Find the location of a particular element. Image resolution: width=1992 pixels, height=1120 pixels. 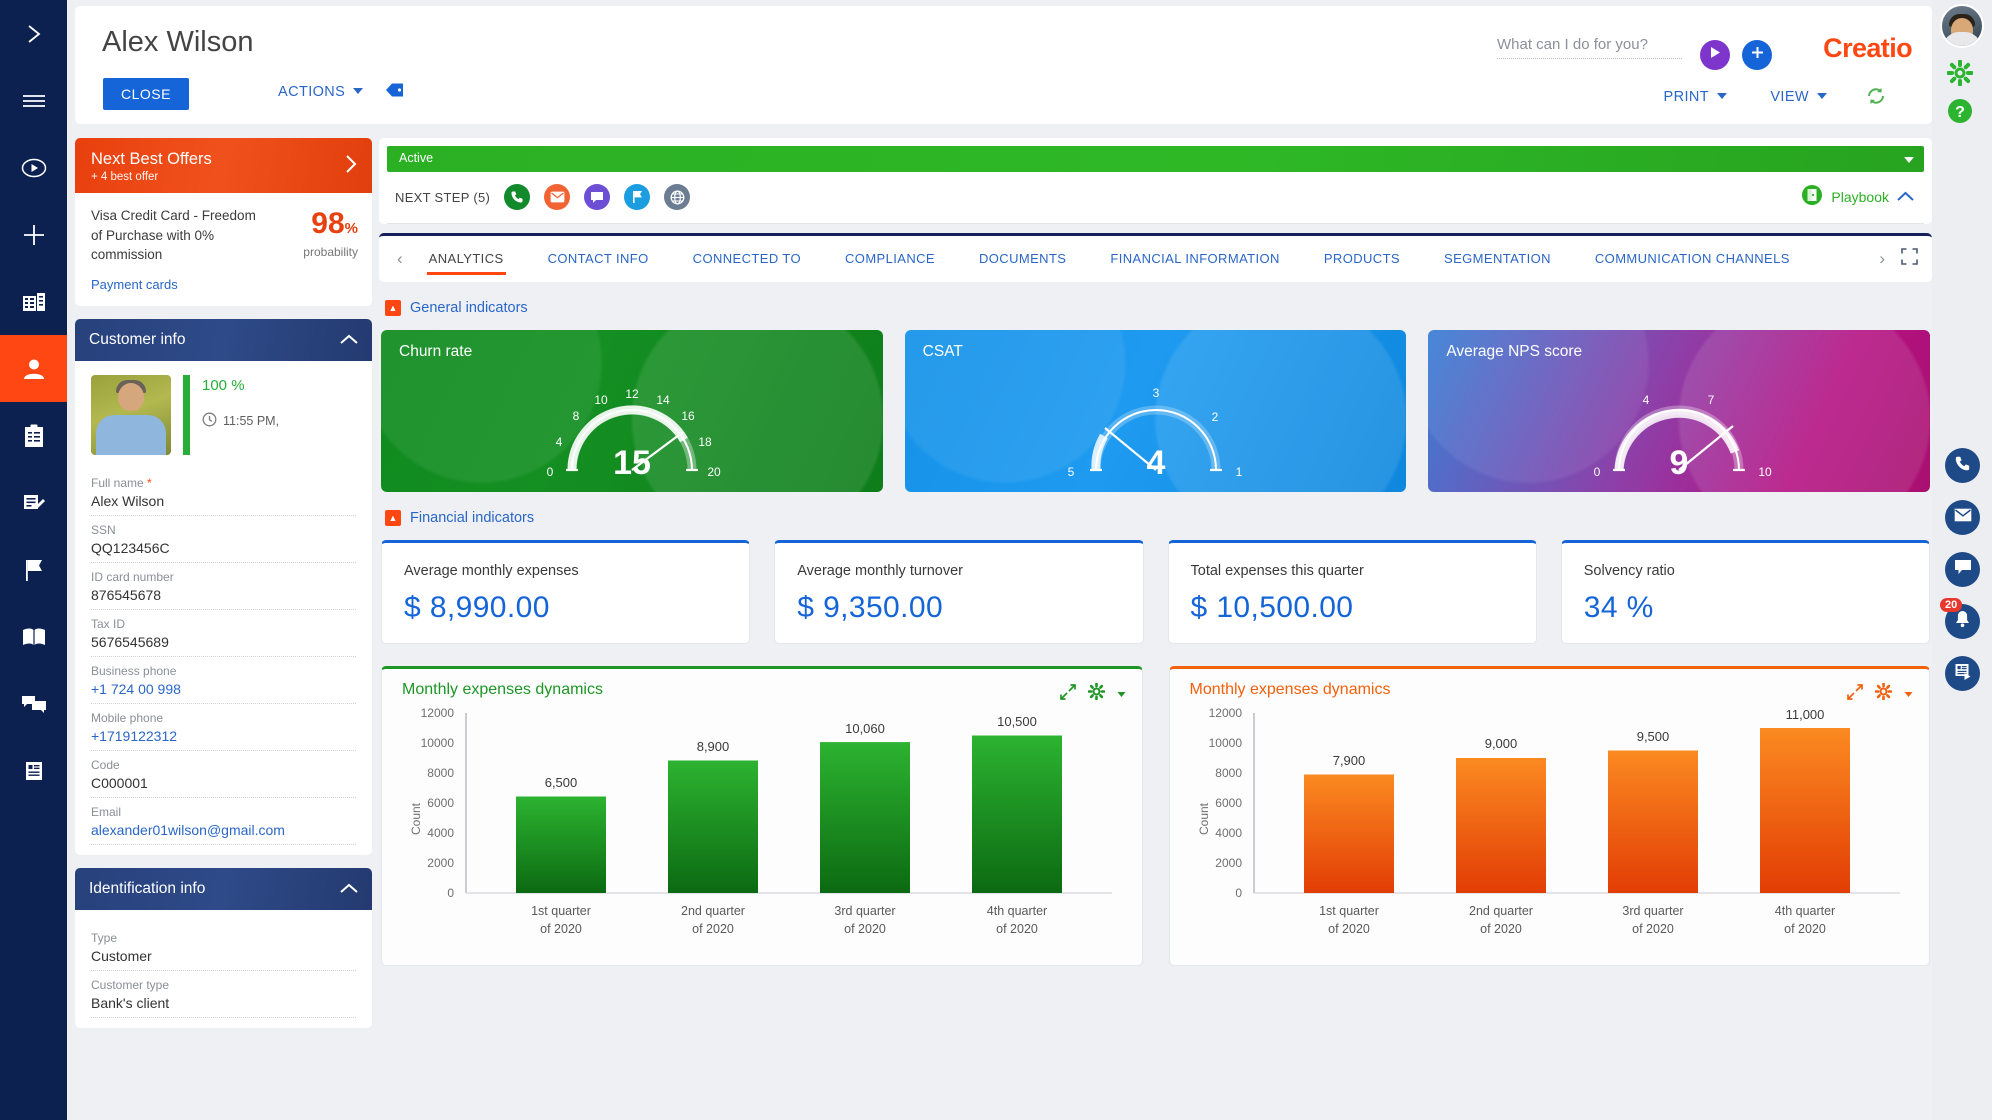

tab-segmentation: SEGMENTATION is located at coordinates (1497, 259).